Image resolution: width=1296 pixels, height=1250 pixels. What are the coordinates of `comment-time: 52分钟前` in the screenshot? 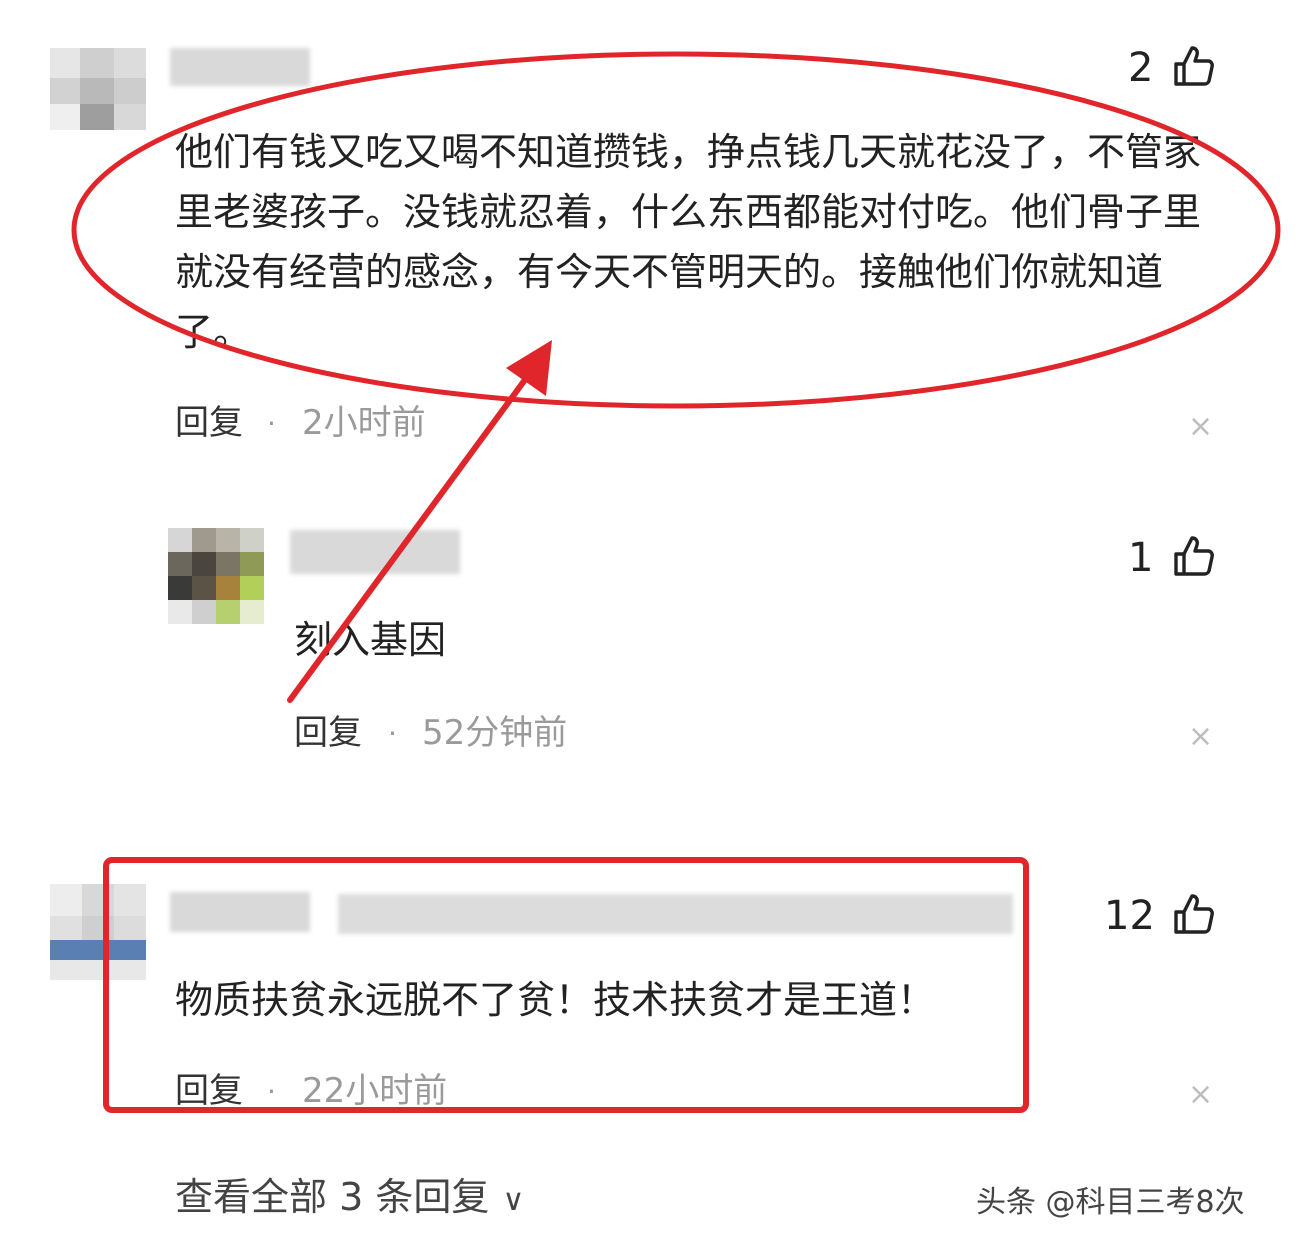 It's located at (495, 733).